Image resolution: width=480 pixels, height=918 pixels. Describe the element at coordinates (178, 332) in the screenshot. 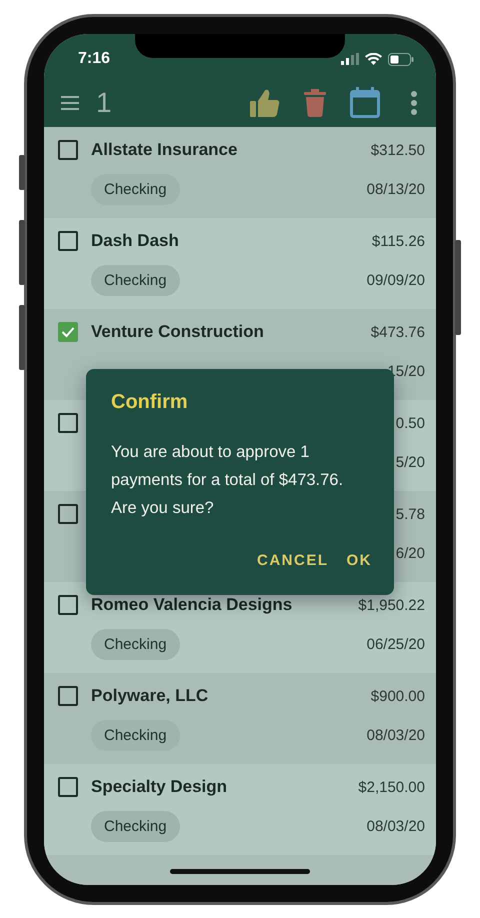

I see `payee-name: Venture Construction` at that location.